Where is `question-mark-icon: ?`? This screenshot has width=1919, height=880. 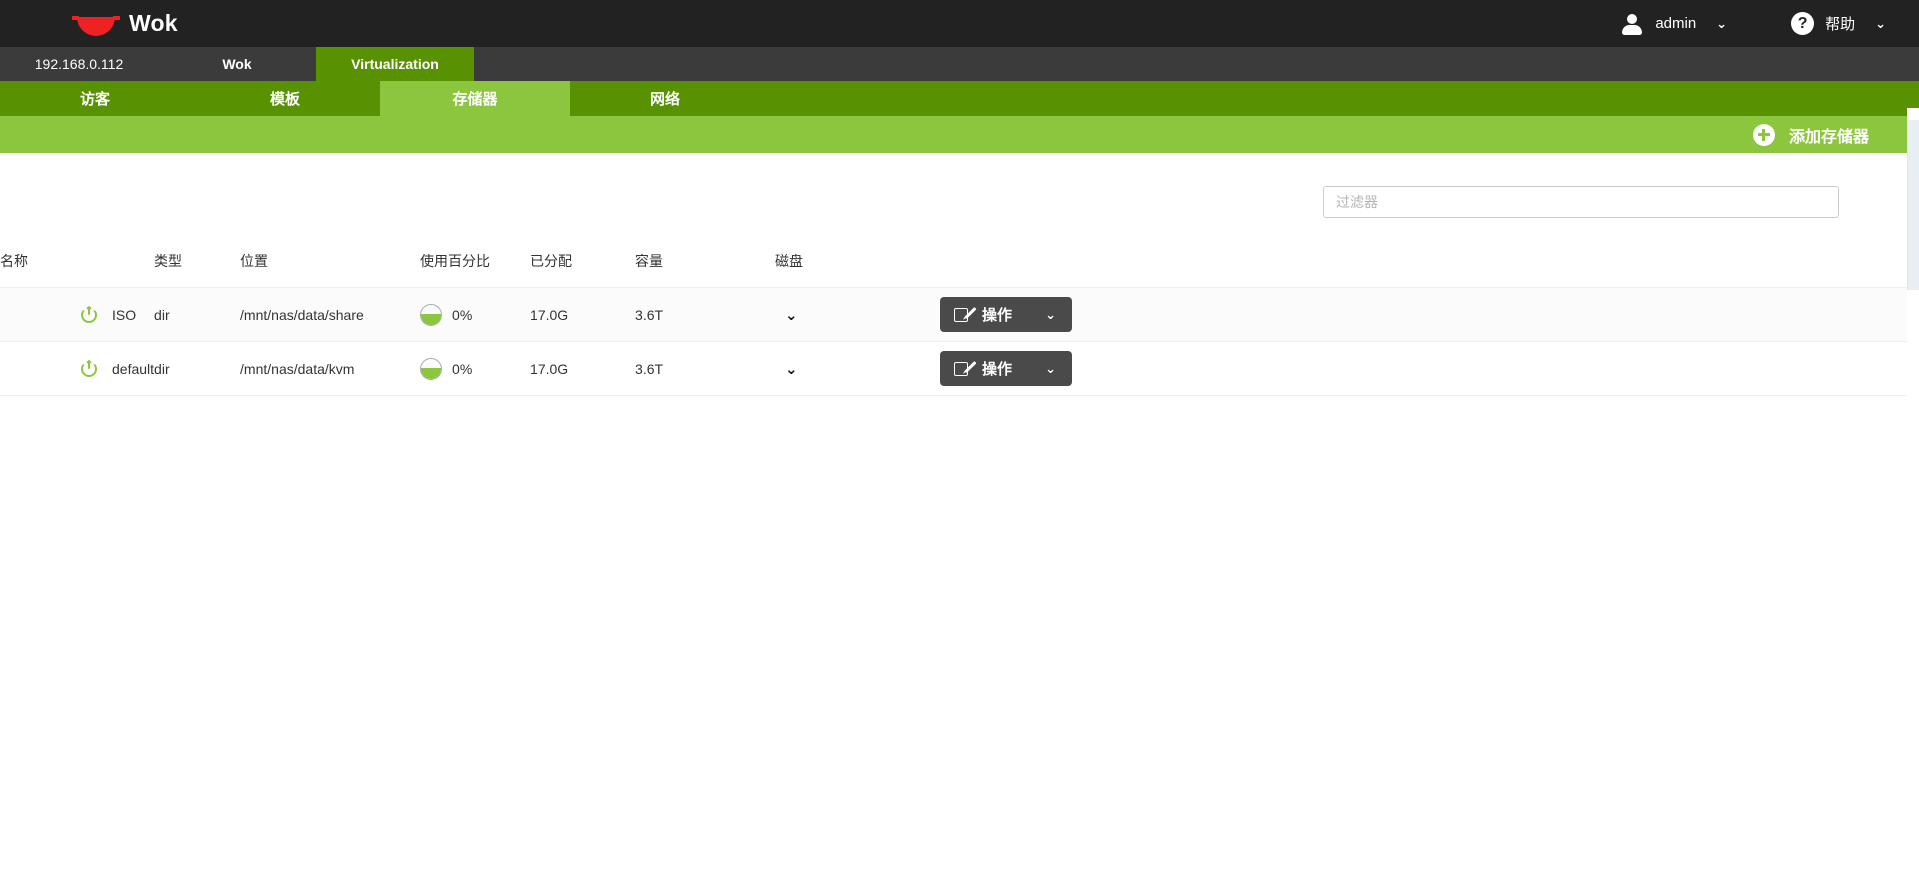 question-mark-icon: ? is located at coordinates (1803, 23).